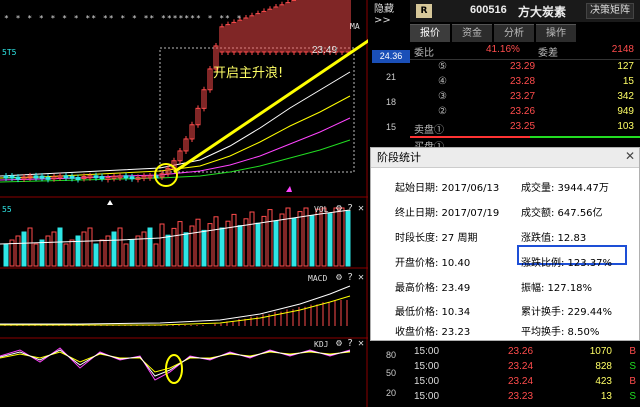  Describe the element at coordinates (542, 12) in the screenshot. I see `stock-name: 方大炭素` at that location.